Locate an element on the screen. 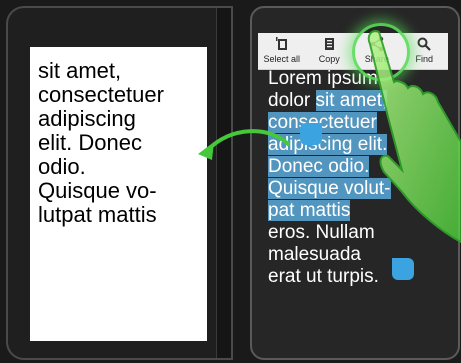  select-all-button: Select all is located at coordinates (282, 51).